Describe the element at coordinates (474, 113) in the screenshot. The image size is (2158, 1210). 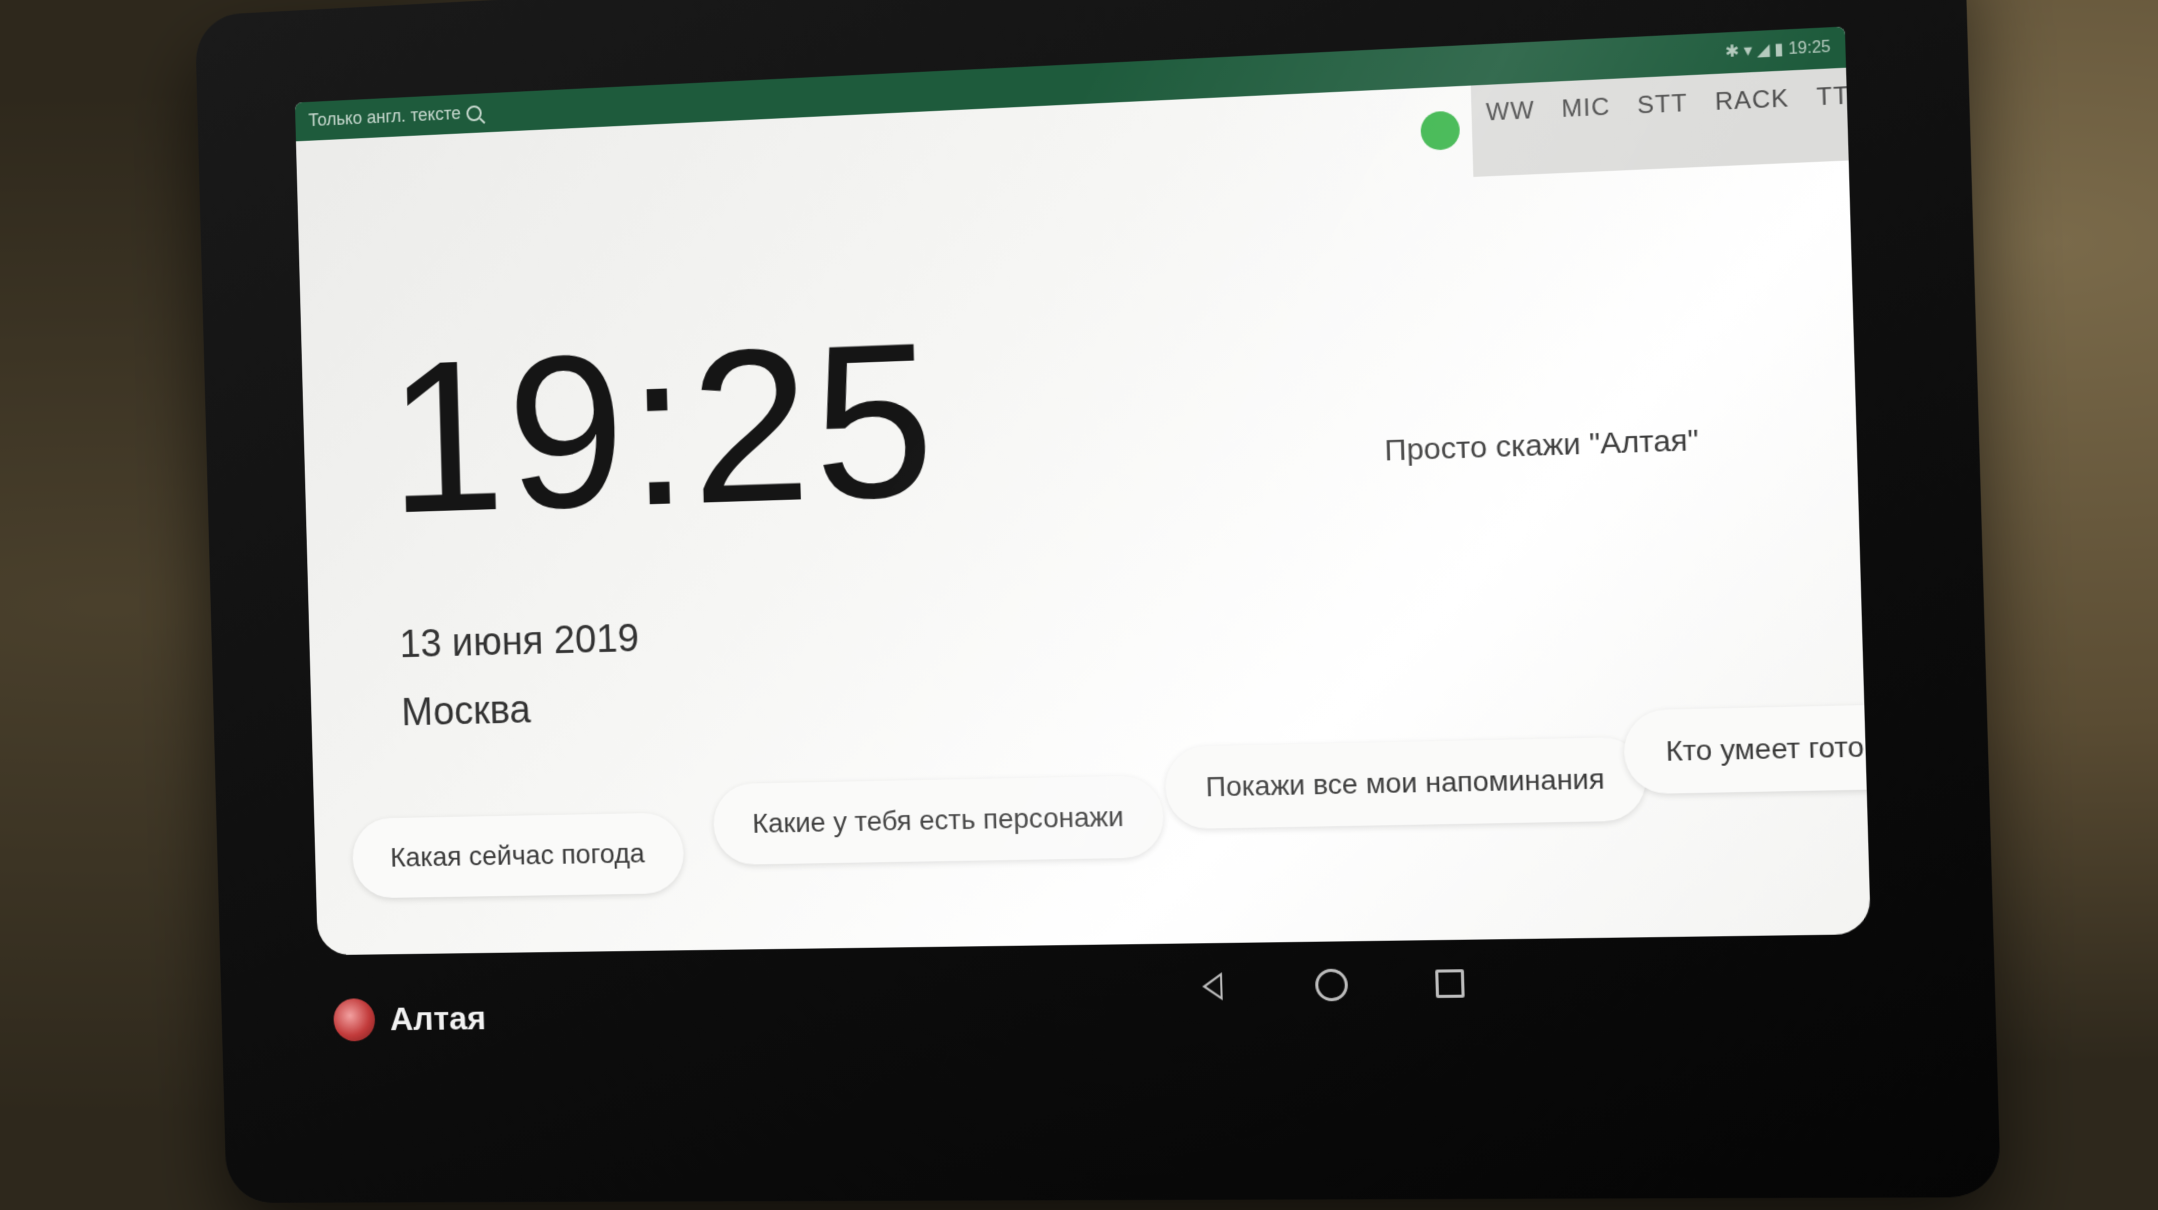
I see `search-icon` at that location.